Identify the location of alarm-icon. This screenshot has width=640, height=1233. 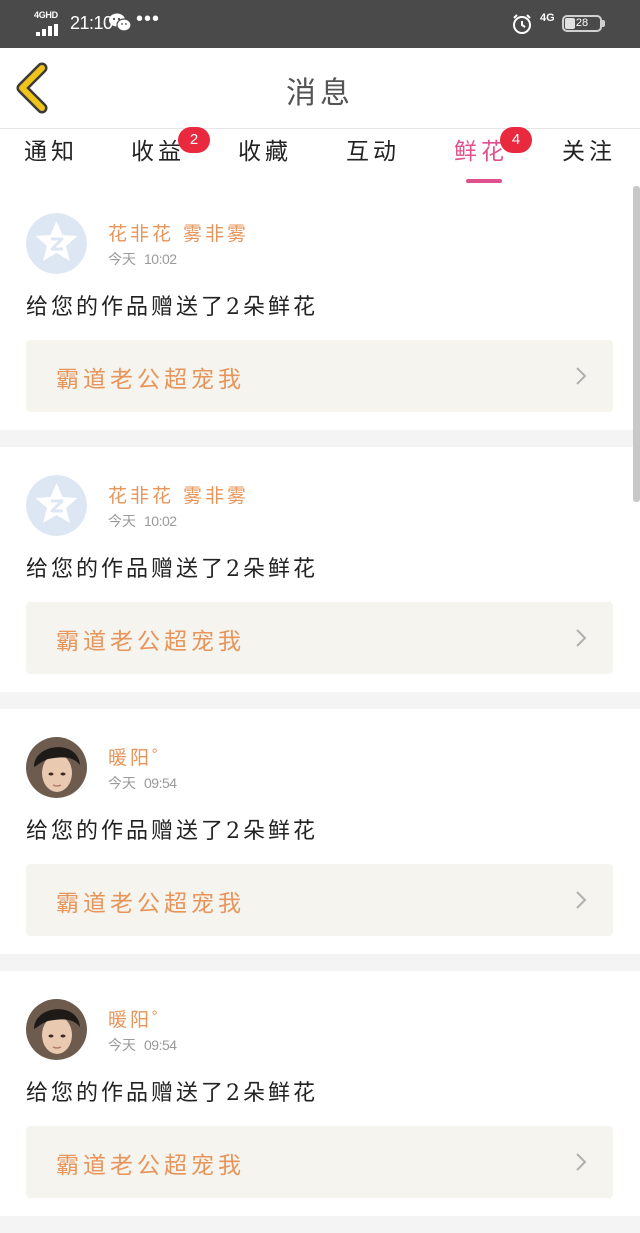
(522, 24).